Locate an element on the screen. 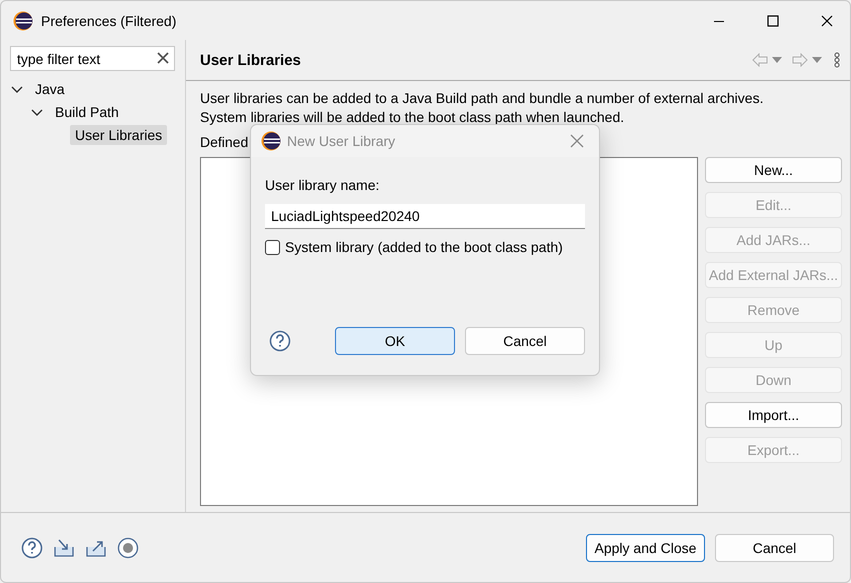 Image resolution: width=851 pixels, height=583 pixels. record-icon is located at coordinates (128, 547).